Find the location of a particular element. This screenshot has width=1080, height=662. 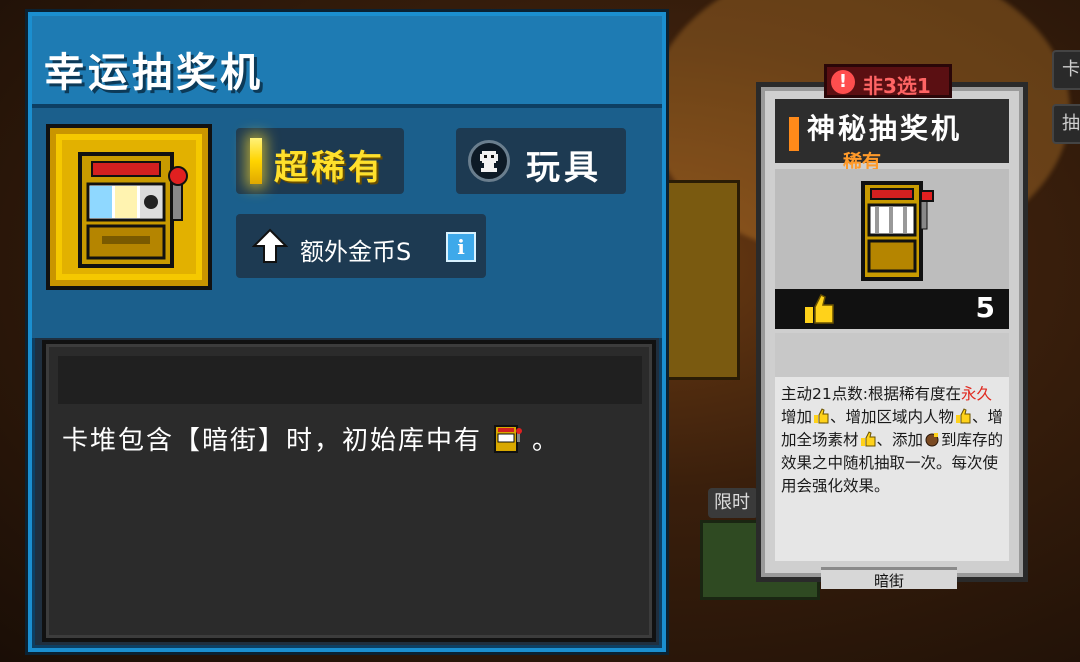

info-icon: i is located at coordinates (461, 247).